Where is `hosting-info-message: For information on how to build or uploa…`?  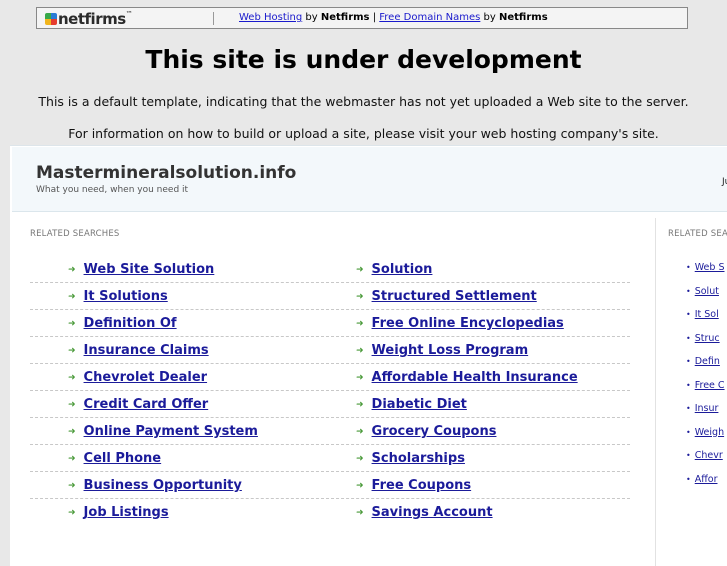
hosting-info-message: For information on how to build or uploa… is located at coordinates (363, 133).